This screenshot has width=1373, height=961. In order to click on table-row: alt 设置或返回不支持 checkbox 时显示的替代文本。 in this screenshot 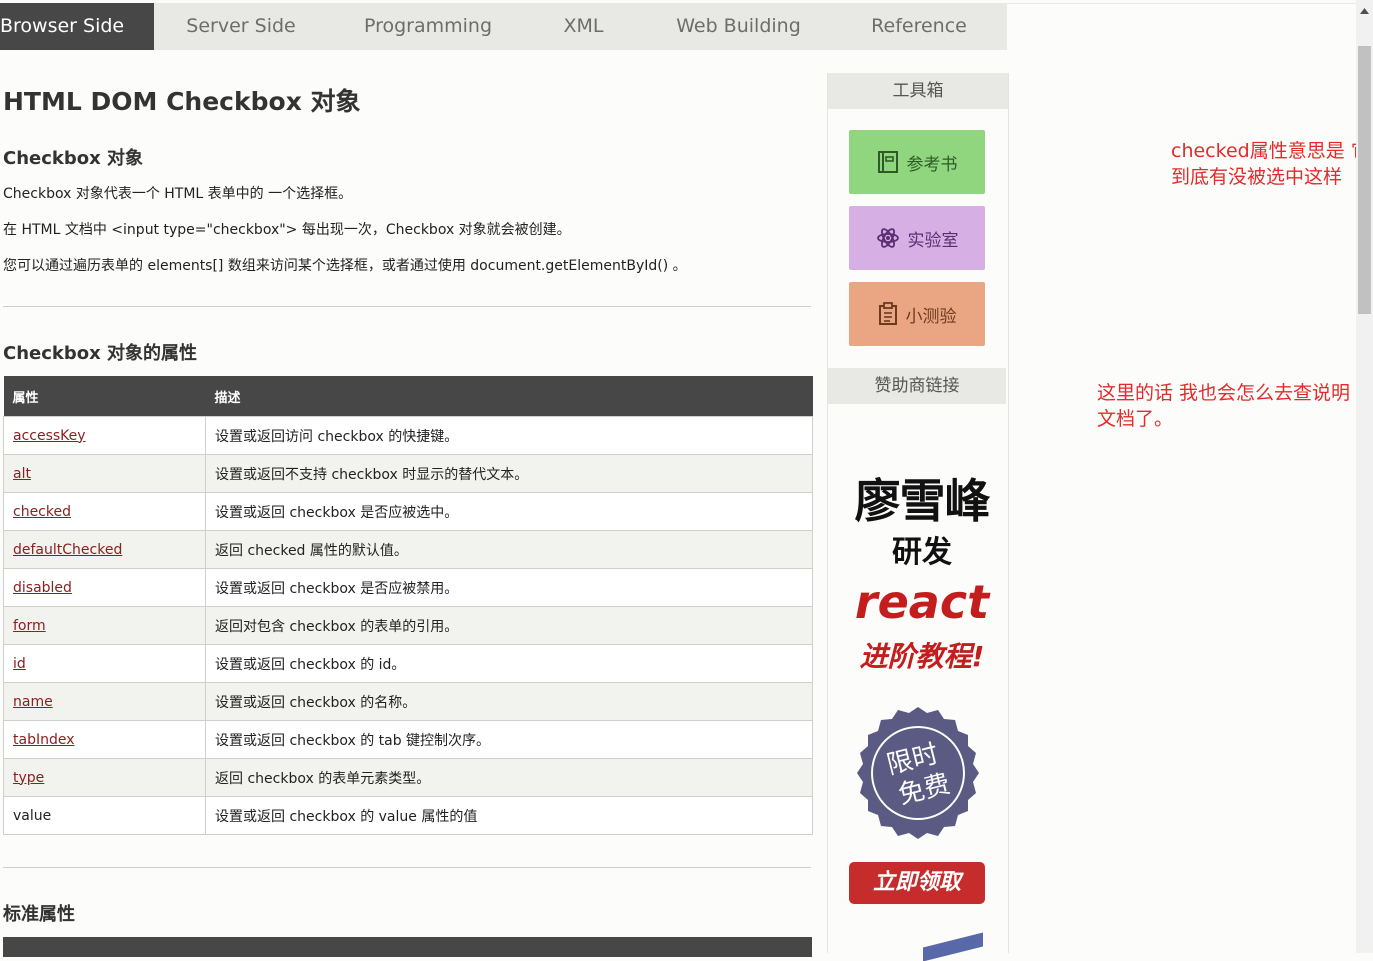, I will do `click(408, 473)`.